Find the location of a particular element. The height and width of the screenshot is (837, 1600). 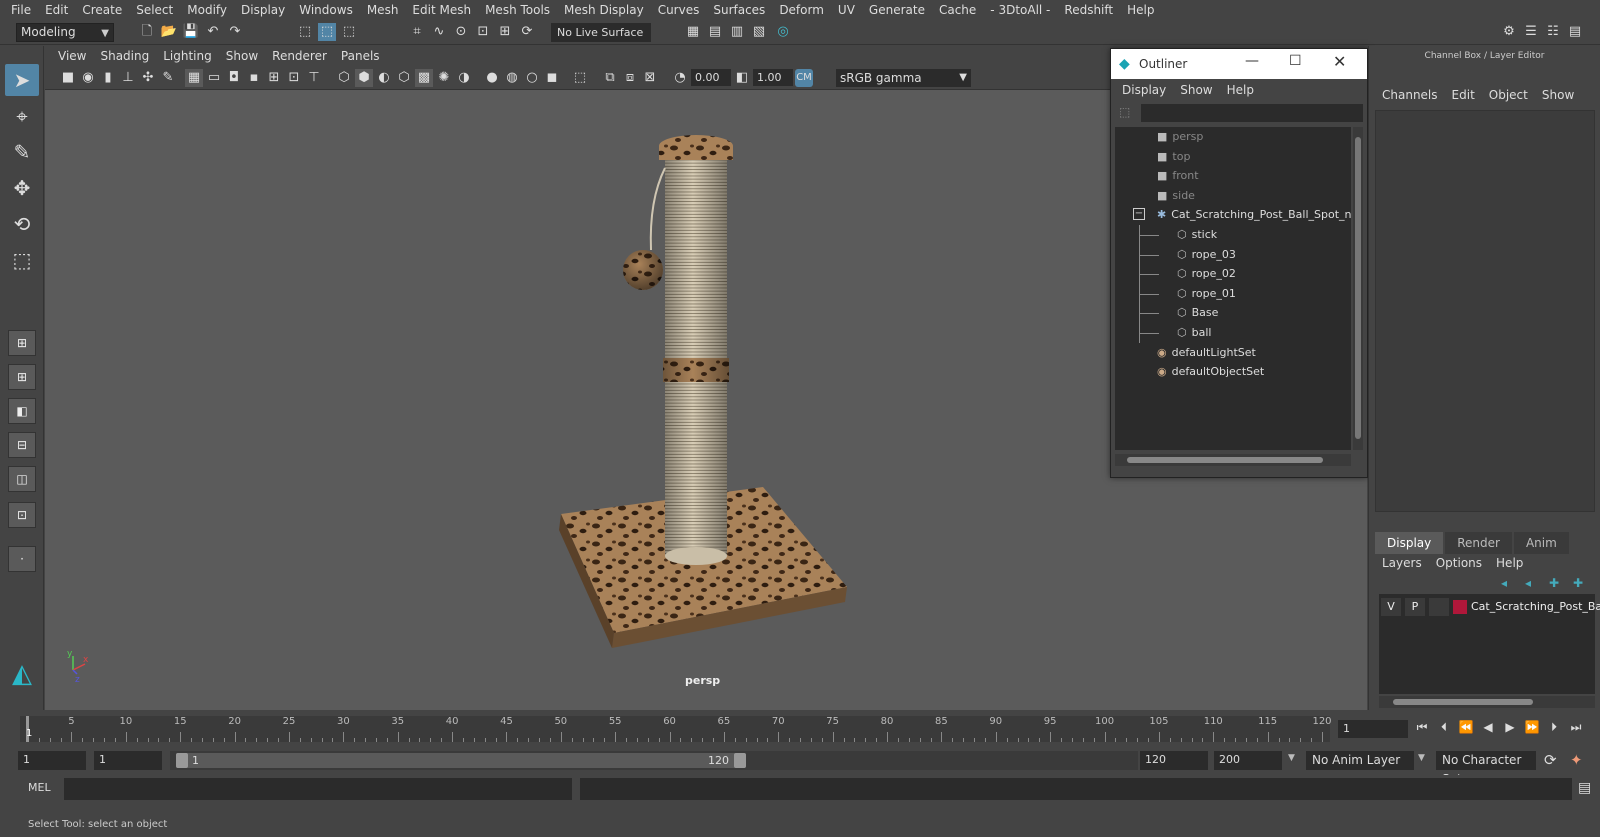

two-pane-layout-icon: ◧ is located at coordinates (22, 411).